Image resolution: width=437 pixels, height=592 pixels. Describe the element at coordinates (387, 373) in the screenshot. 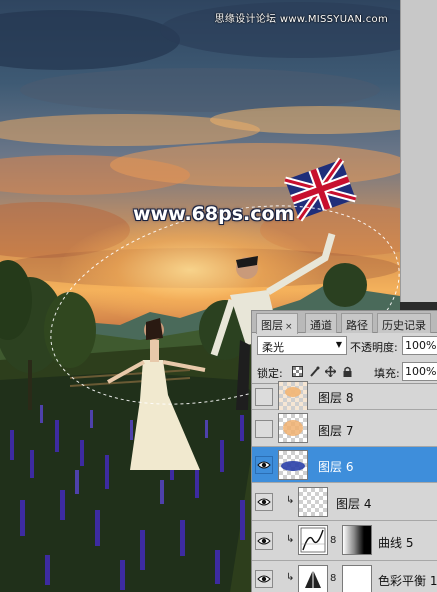

I see `fill-label: 填充:` at that location.